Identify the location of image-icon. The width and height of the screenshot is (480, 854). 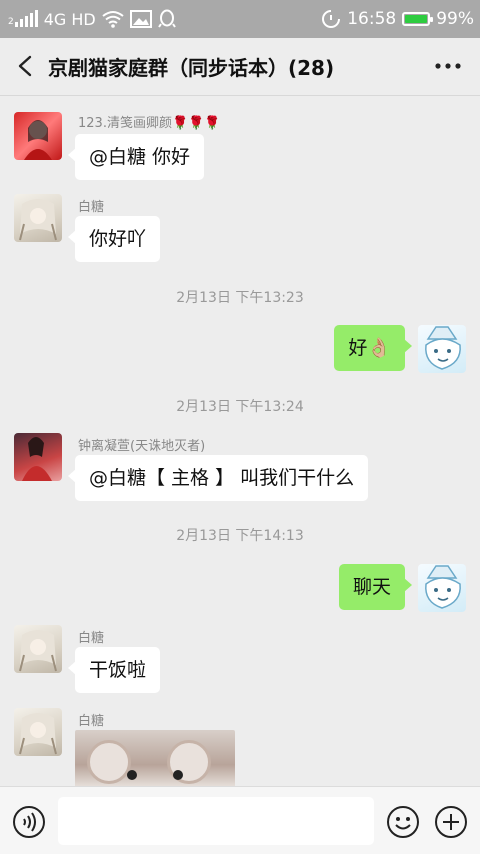
(140, 19).